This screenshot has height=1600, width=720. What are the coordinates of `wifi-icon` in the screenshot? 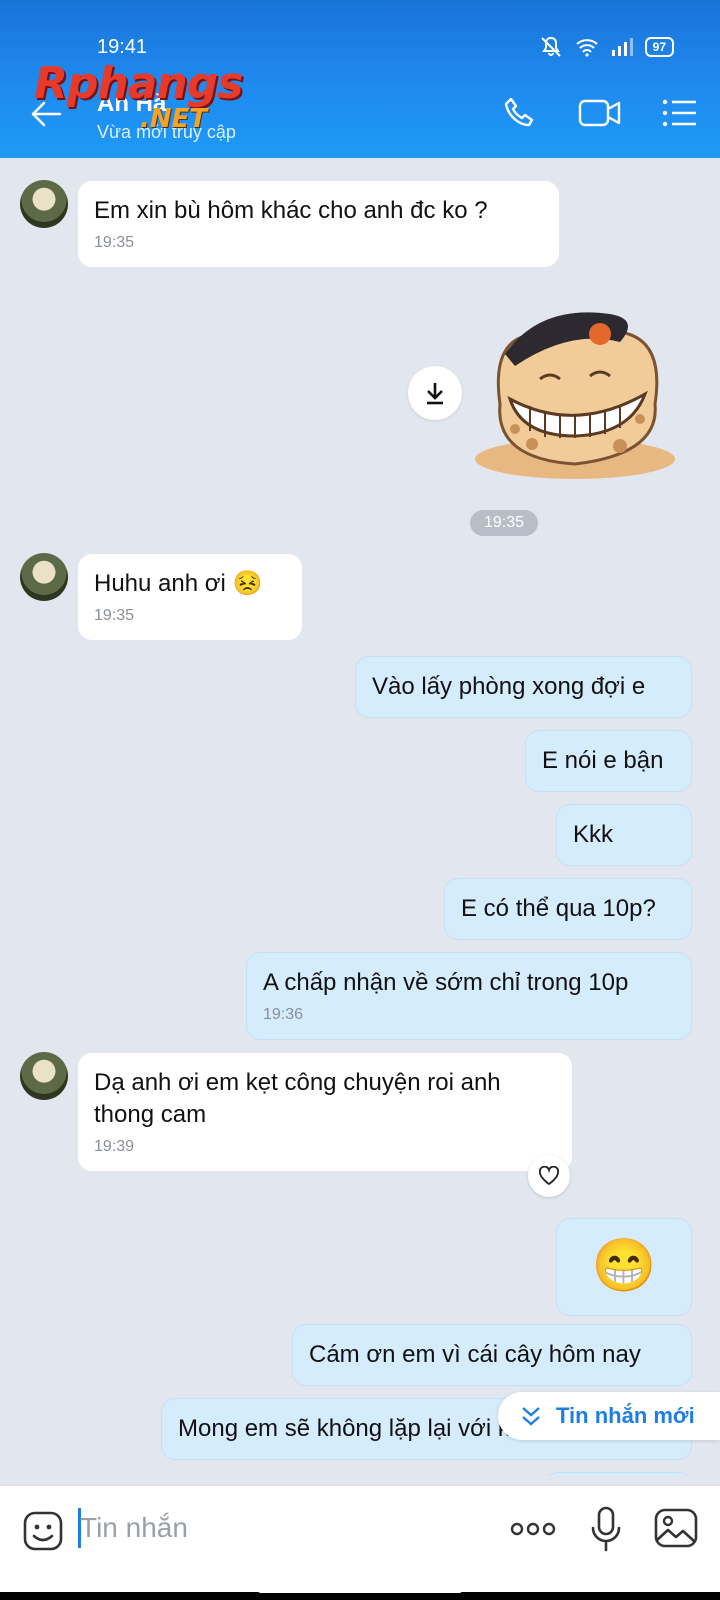 It's located at (586, 48).